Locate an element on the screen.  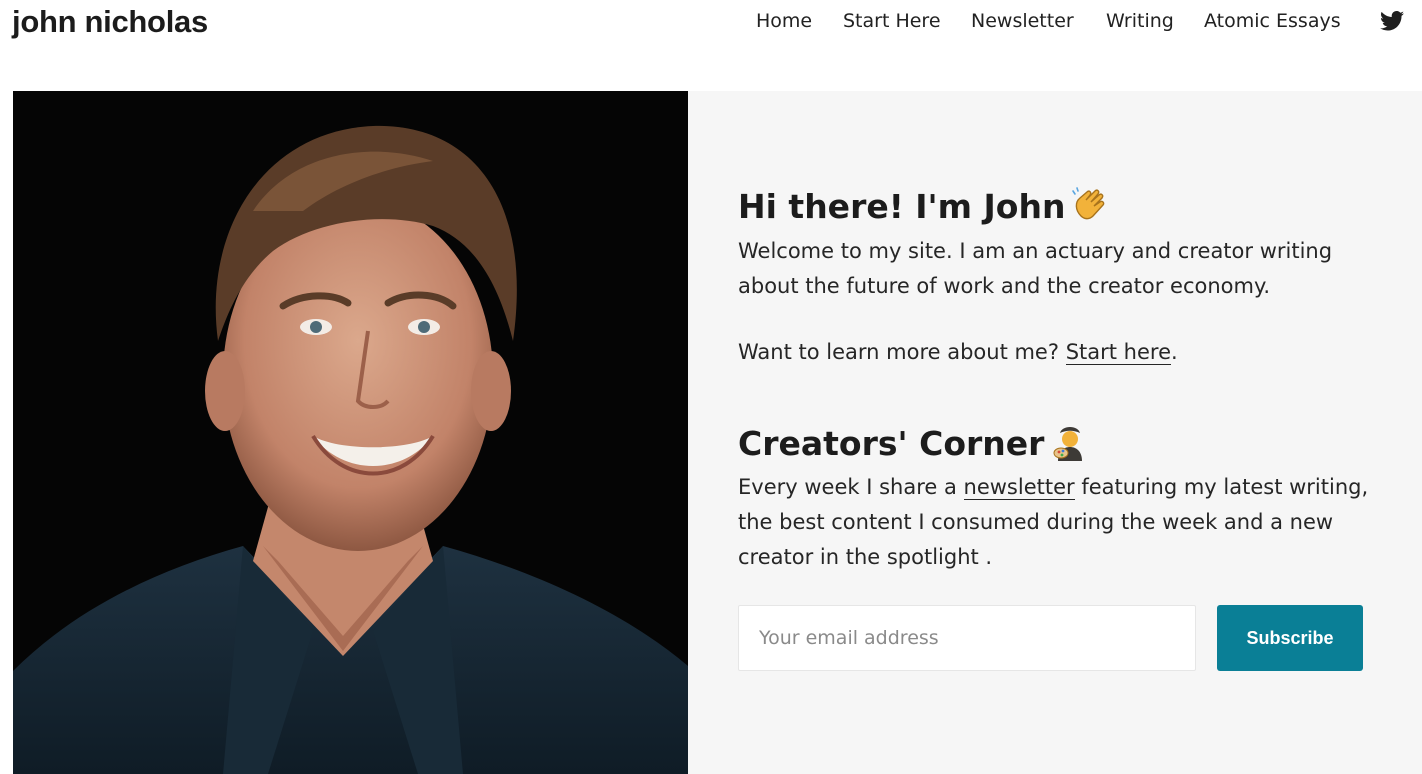
nav-writing-link: Writing is located at coordinates (1140, 21).